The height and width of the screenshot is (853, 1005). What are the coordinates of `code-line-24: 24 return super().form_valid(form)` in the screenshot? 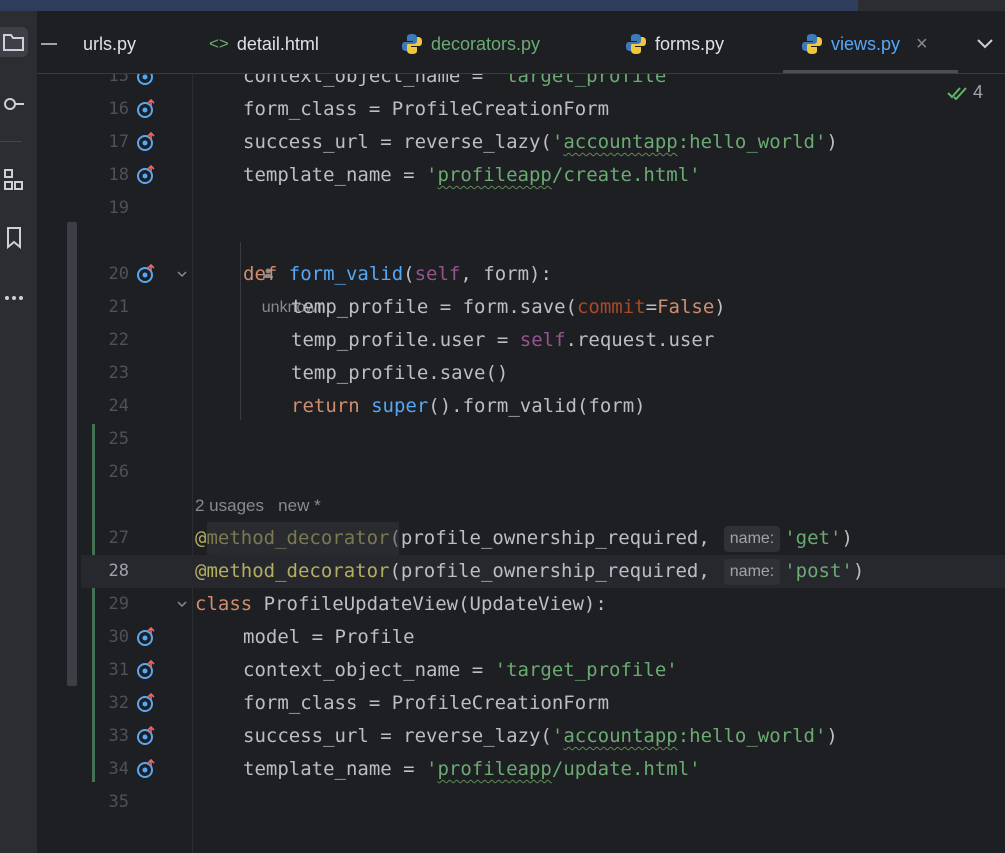 It's located at (543, 406).